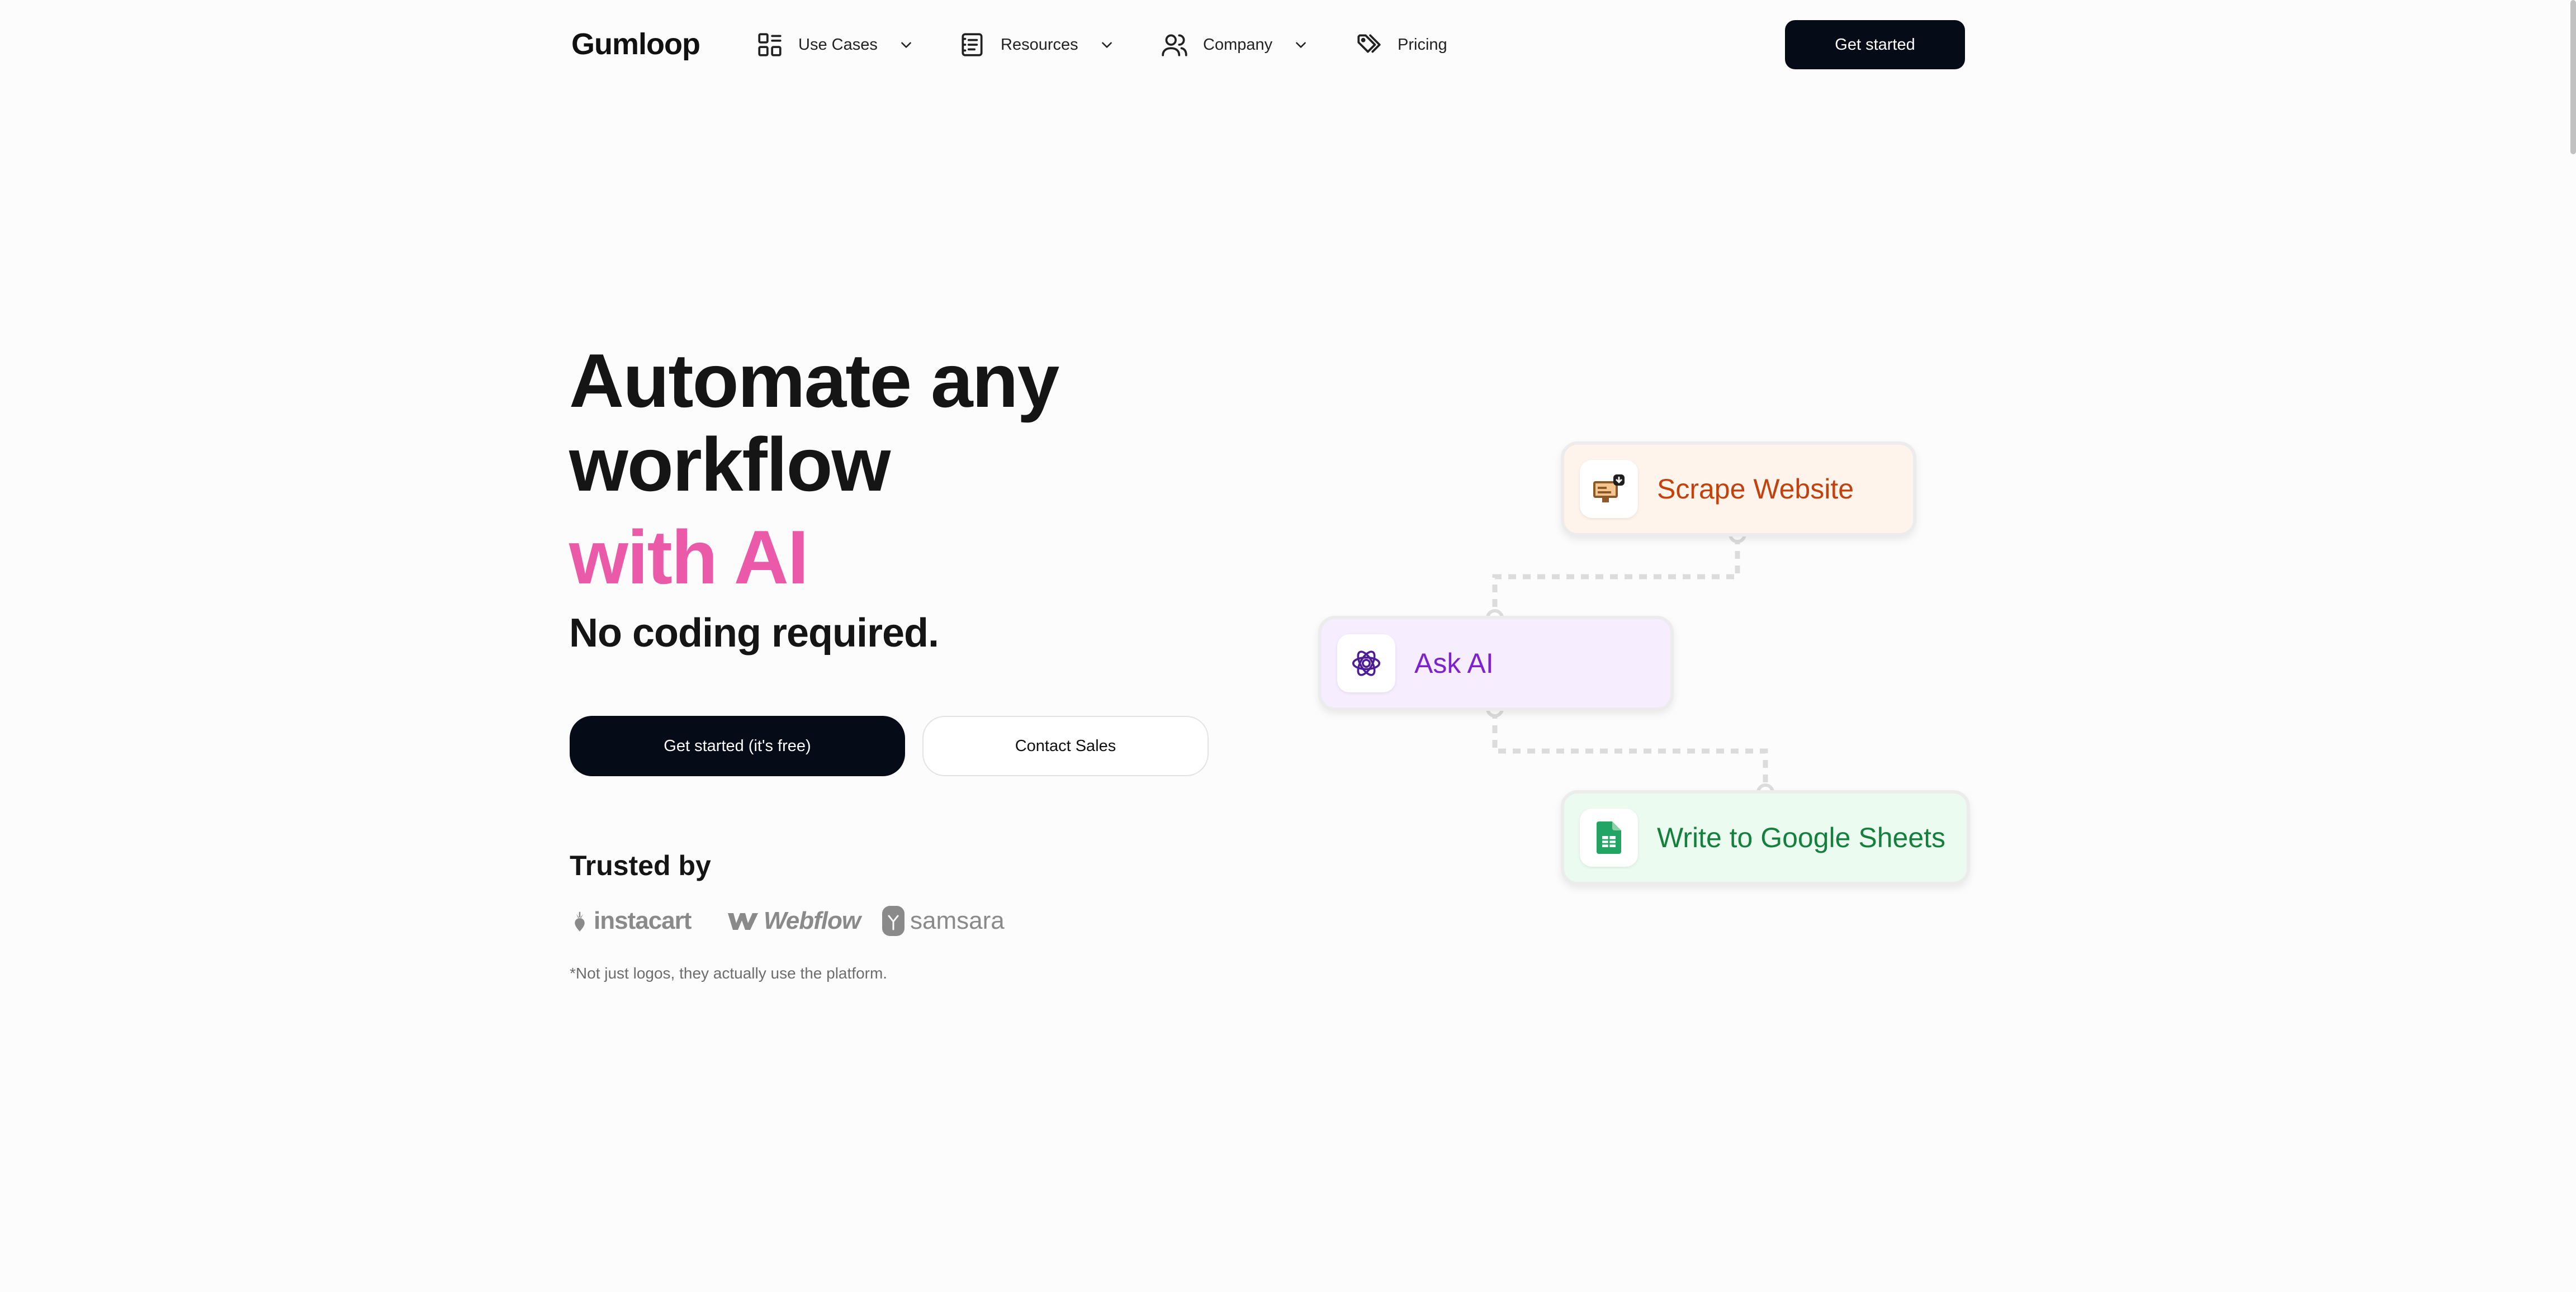 The image size is (2576, 1292). I want to click on node-scrape-website: Scrape Website, so click(1738, 488).